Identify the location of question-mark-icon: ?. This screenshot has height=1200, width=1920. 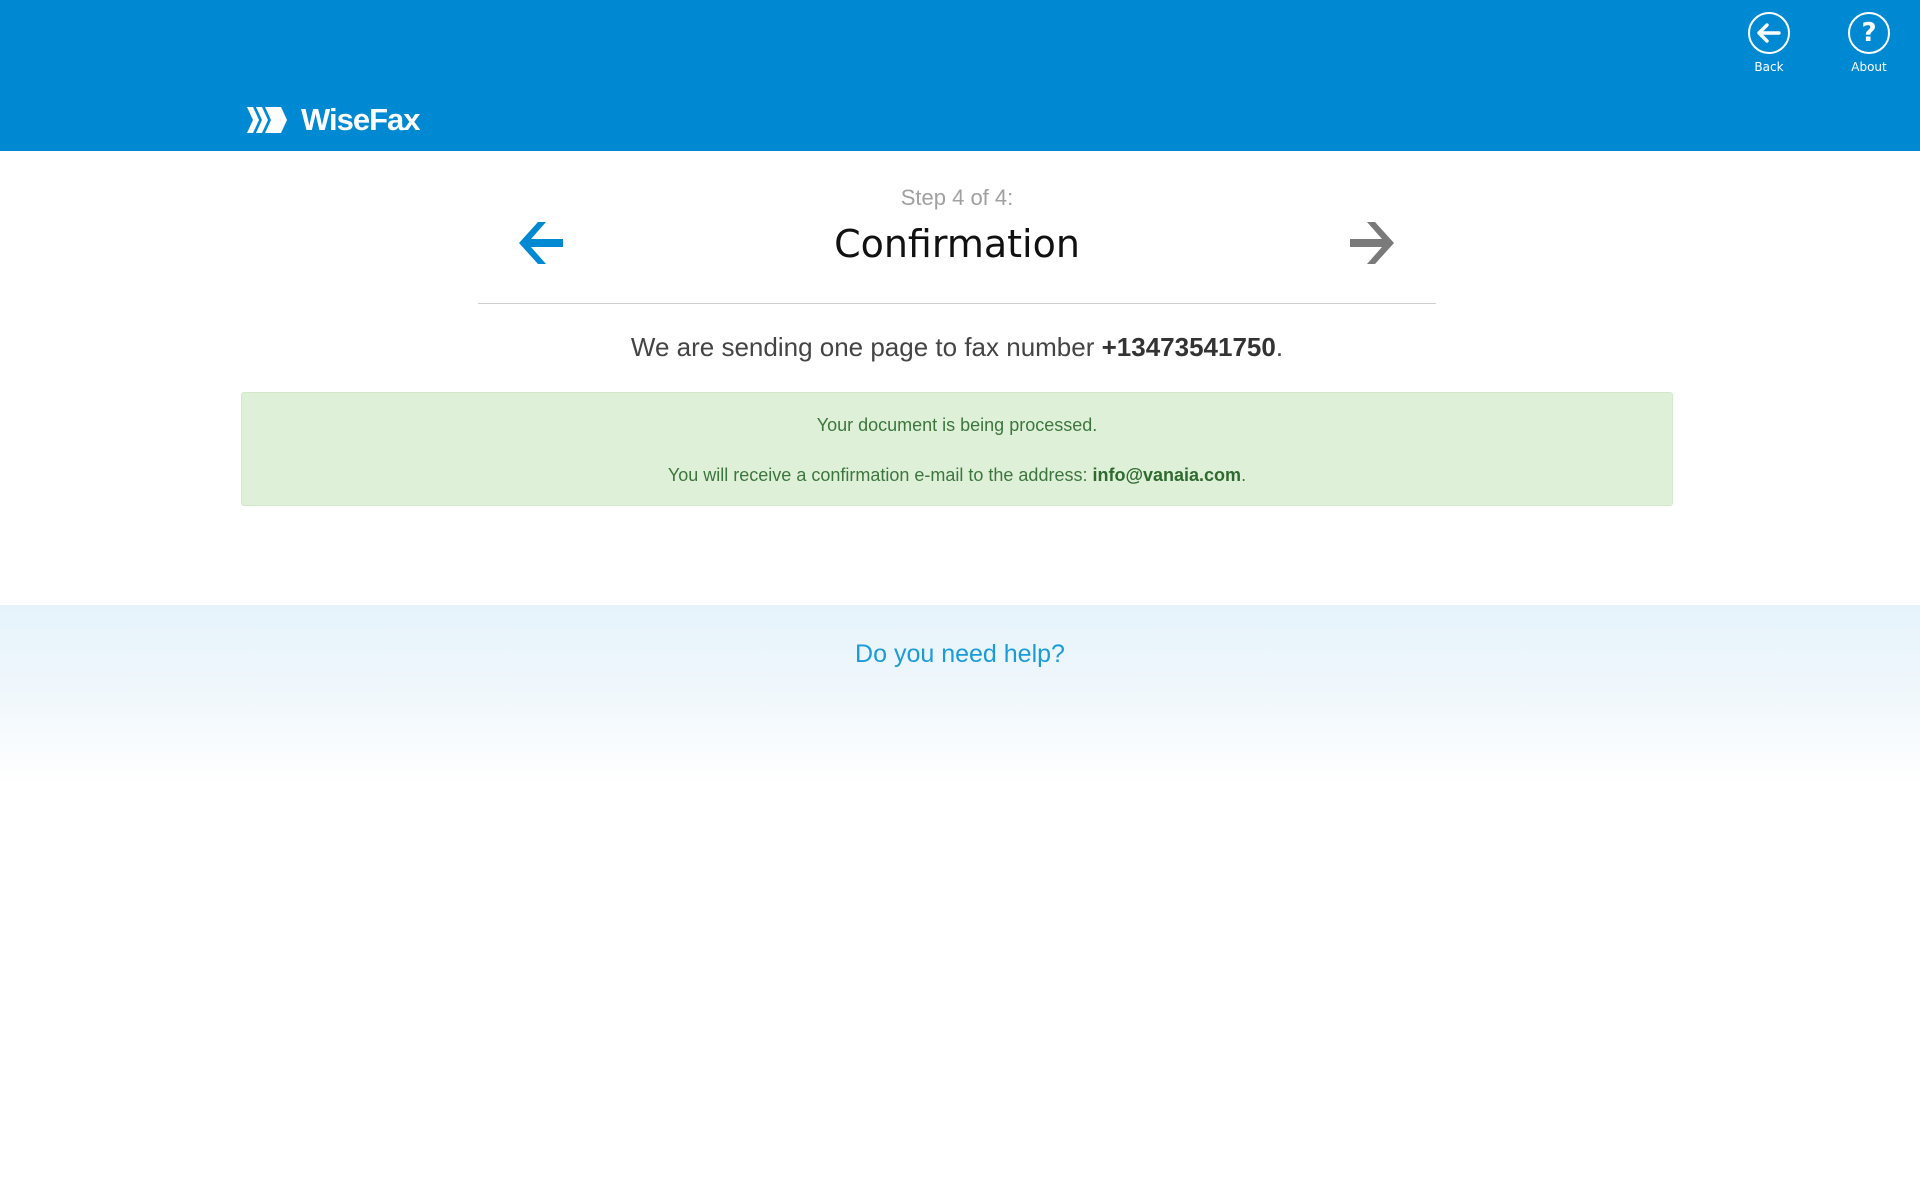
(1869, 33).